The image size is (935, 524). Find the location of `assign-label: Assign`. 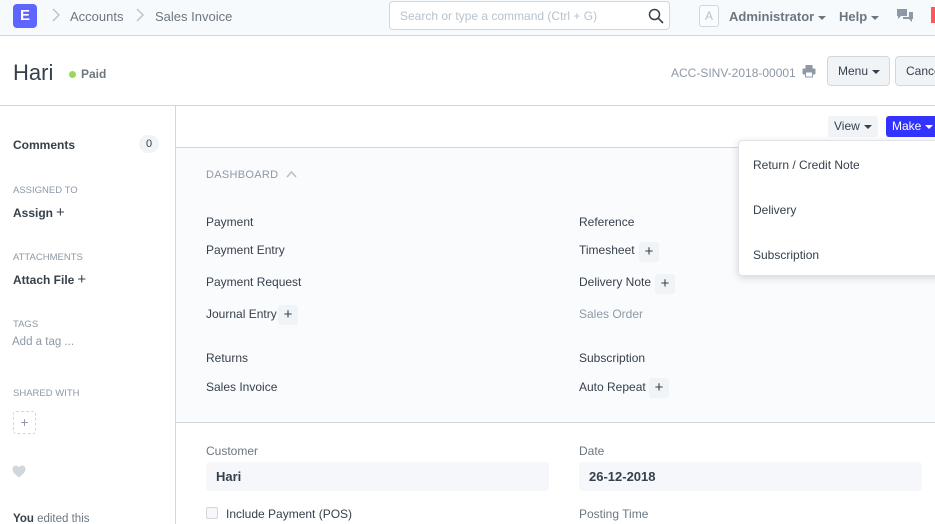

assign-label: Assign is located at coordinates (33, 213).